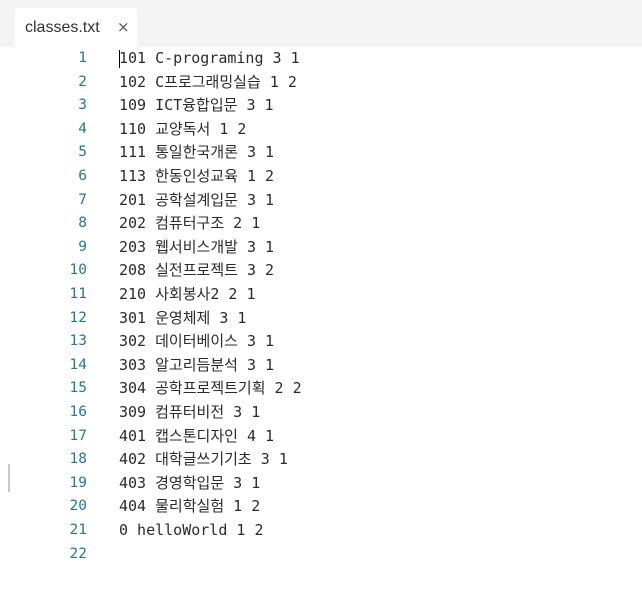  I want to click on editor-line: 303 알고리듬분석 3 1, so click(380, 366).